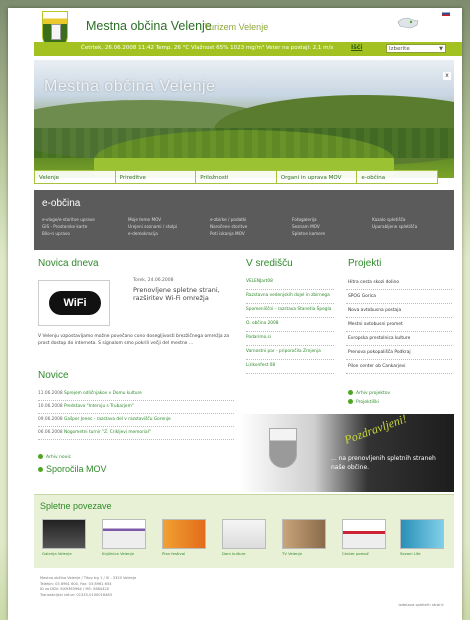 Image resolution: width=470 pixels, height=620 pixels. I want to click on novice-title: Novice, so click(53, 375).